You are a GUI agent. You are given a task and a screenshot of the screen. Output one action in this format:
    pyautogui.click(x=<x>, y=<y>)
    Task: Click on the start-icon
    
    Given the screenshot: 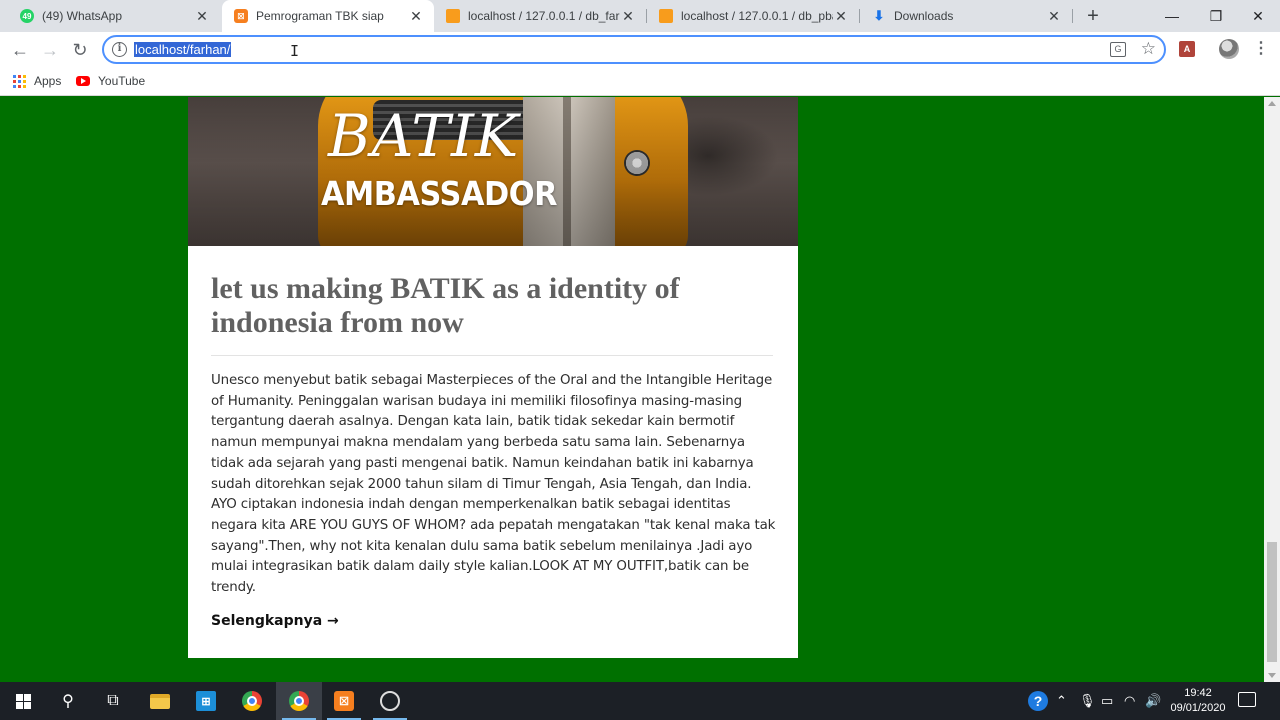 What is the action you would take?
    pyautogui.click(x=23, y=701)
    